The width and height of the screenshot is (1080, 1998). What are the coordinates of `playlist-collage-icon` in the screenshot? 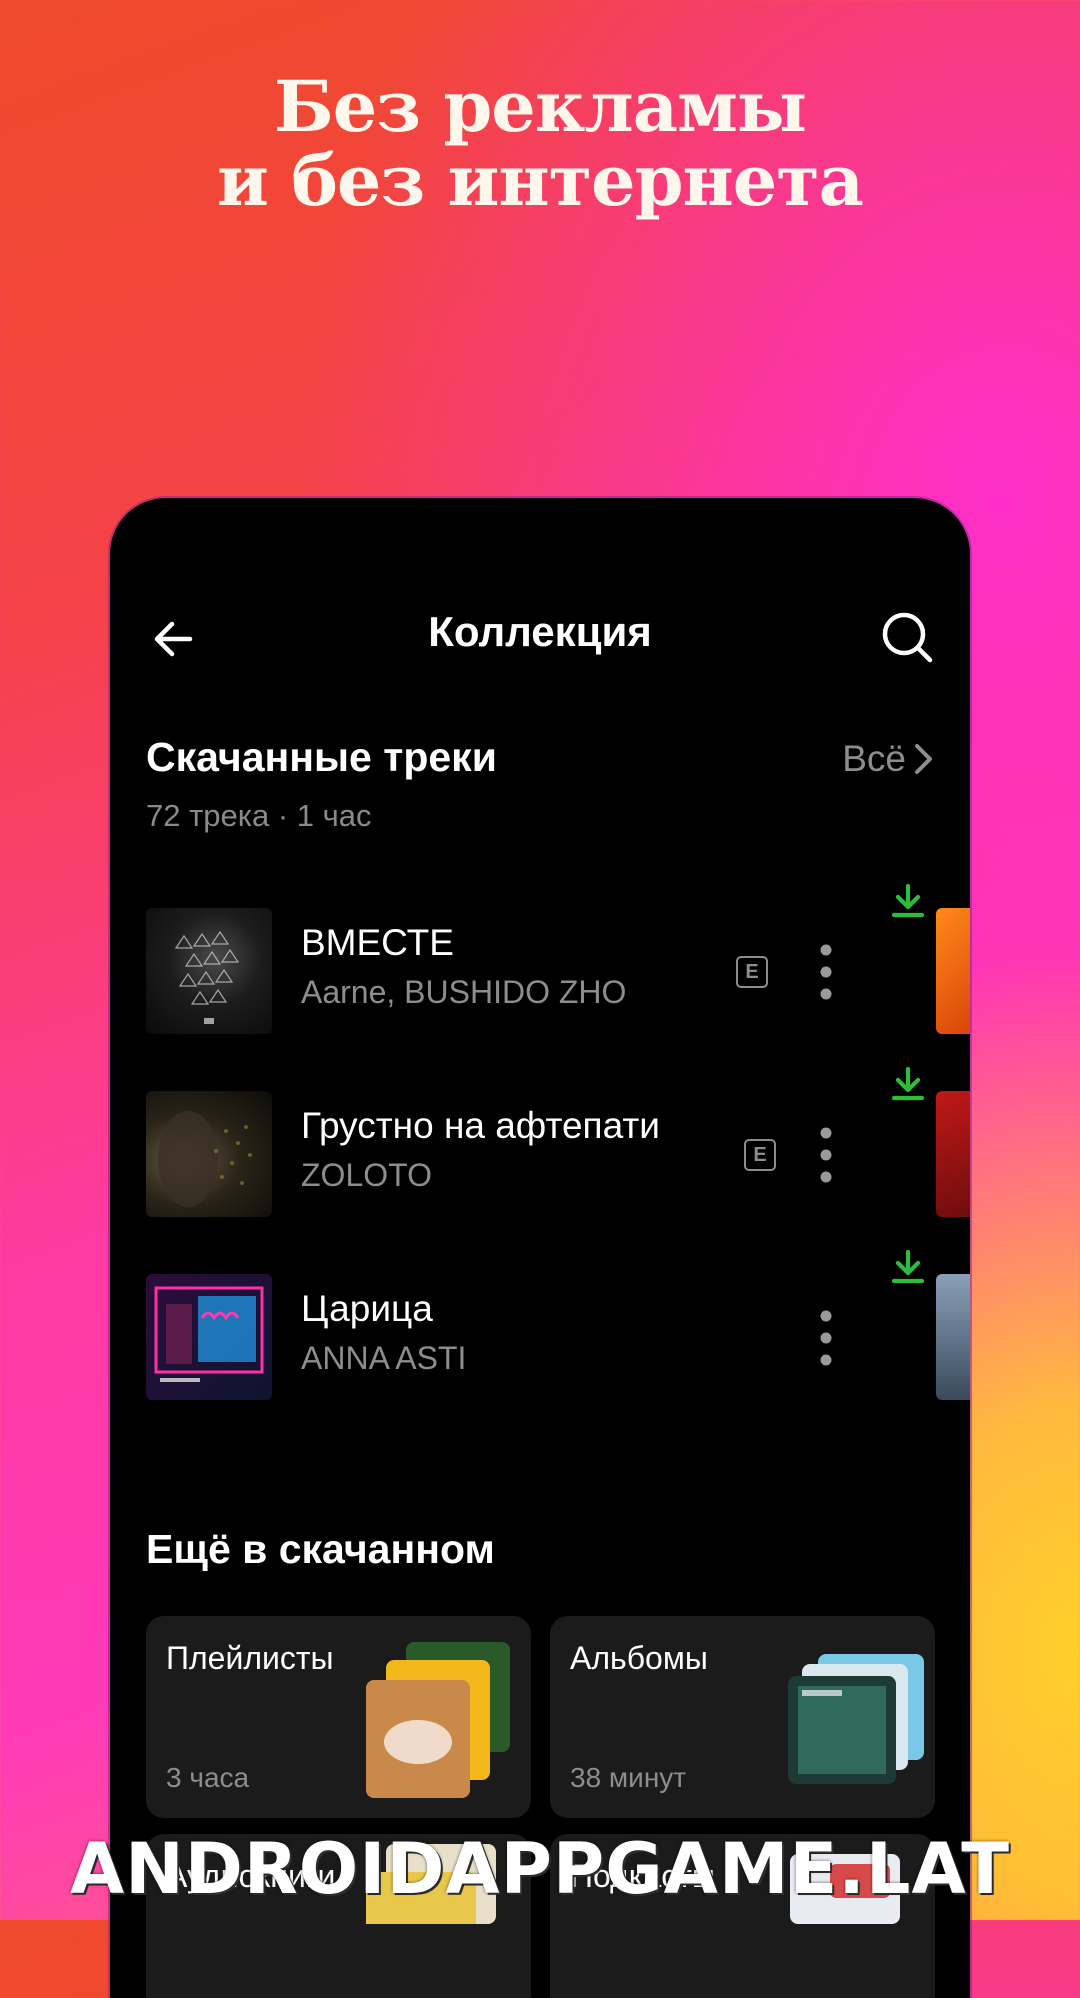 It's located at (438, 1720).